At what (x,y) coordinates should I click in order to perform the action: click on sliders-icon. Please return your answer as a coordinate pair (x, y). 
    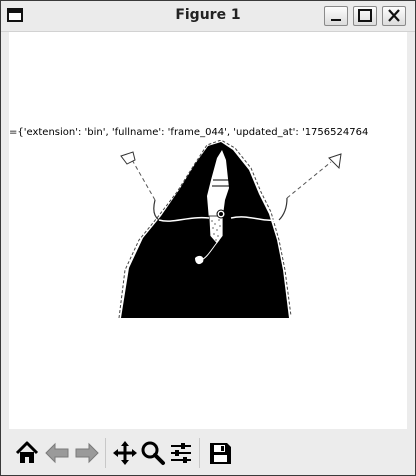
    Looking at the image, I should click on (181, 453).